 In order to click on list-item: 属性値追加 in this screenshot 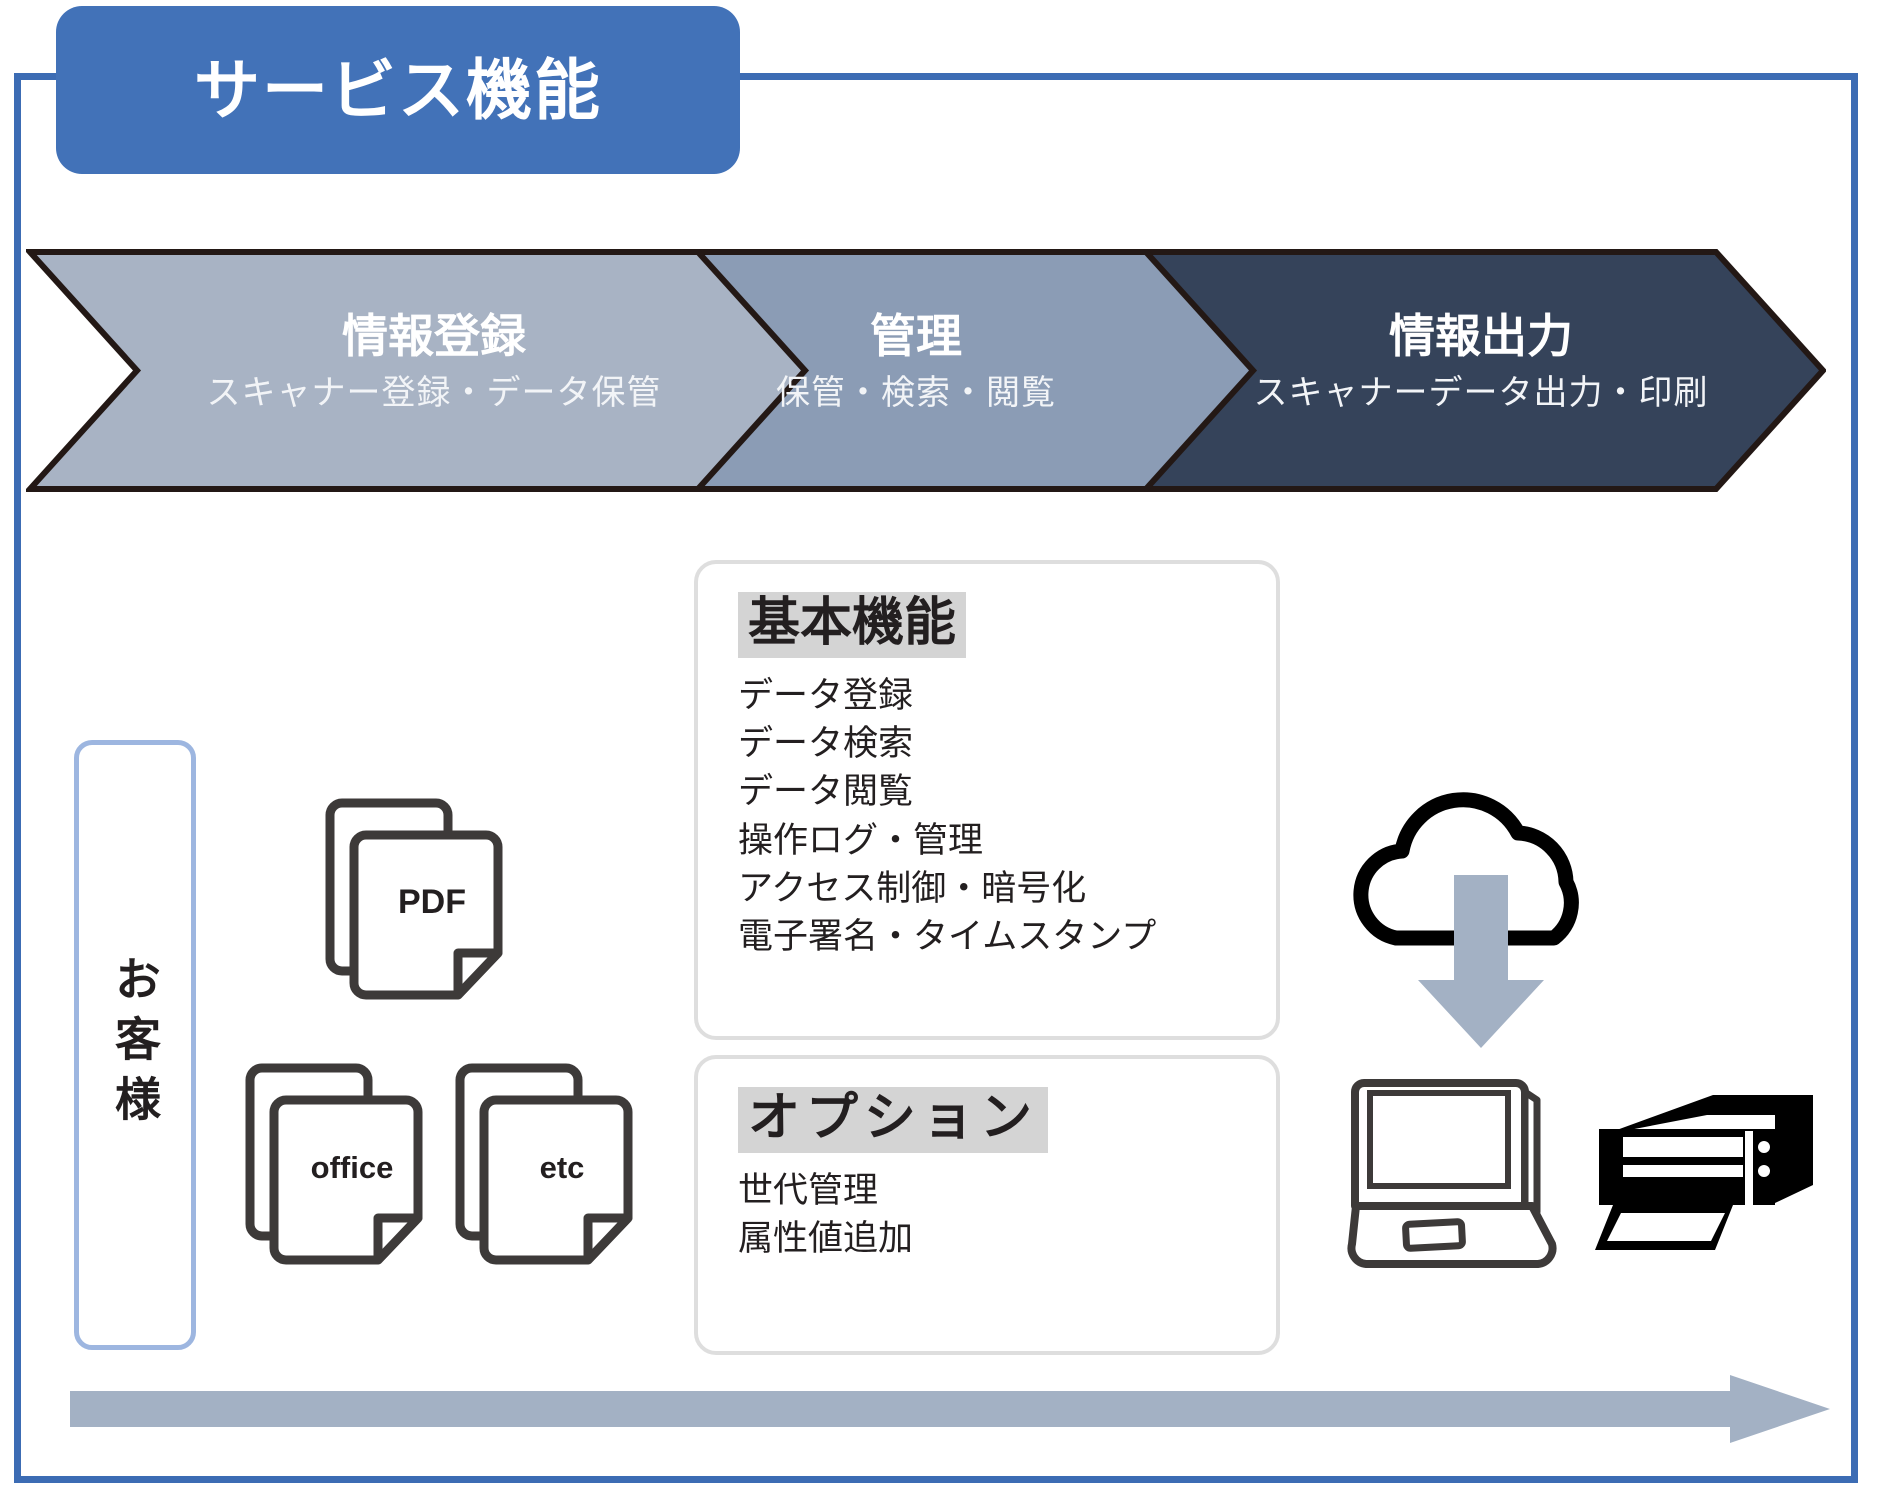, I will do `click(826, 1239)`.